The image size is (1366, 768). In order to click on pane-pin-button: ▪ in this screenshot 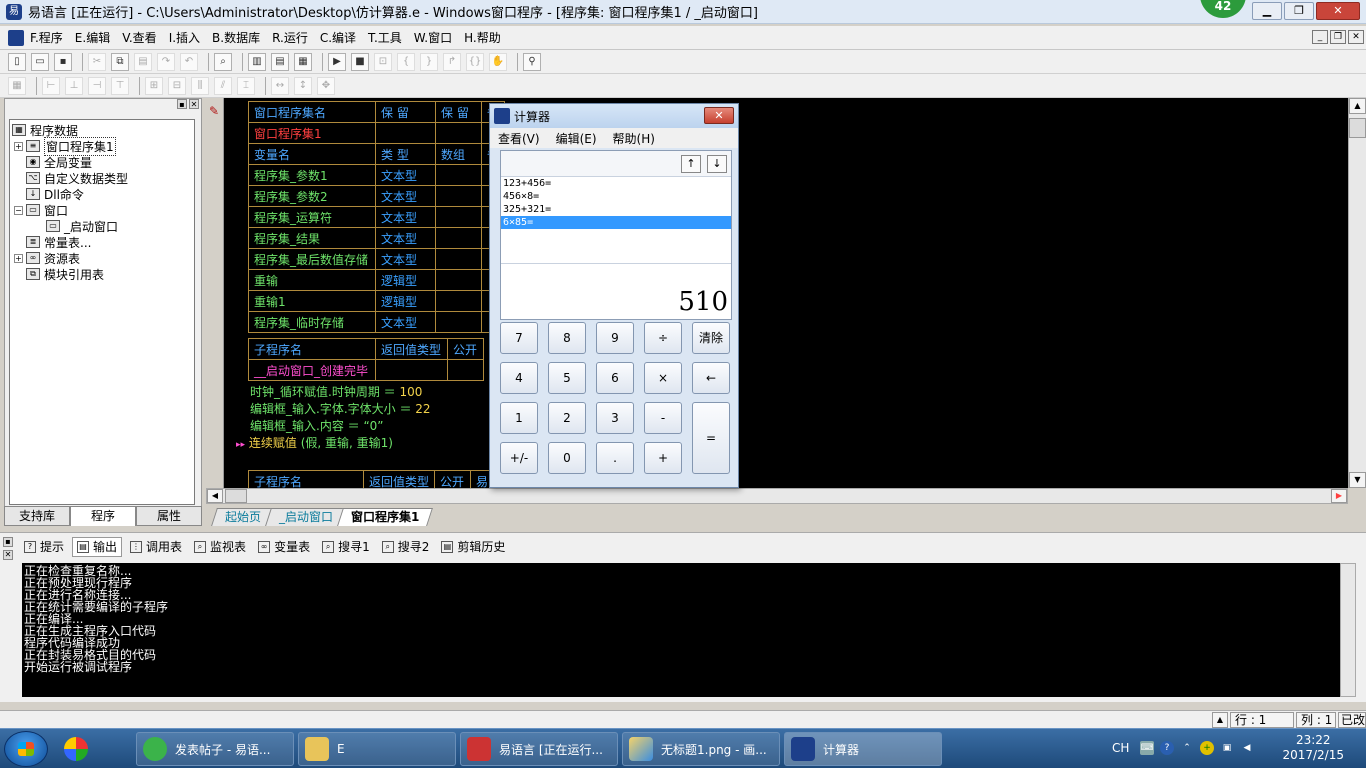, I will do `click(8, 542)`.